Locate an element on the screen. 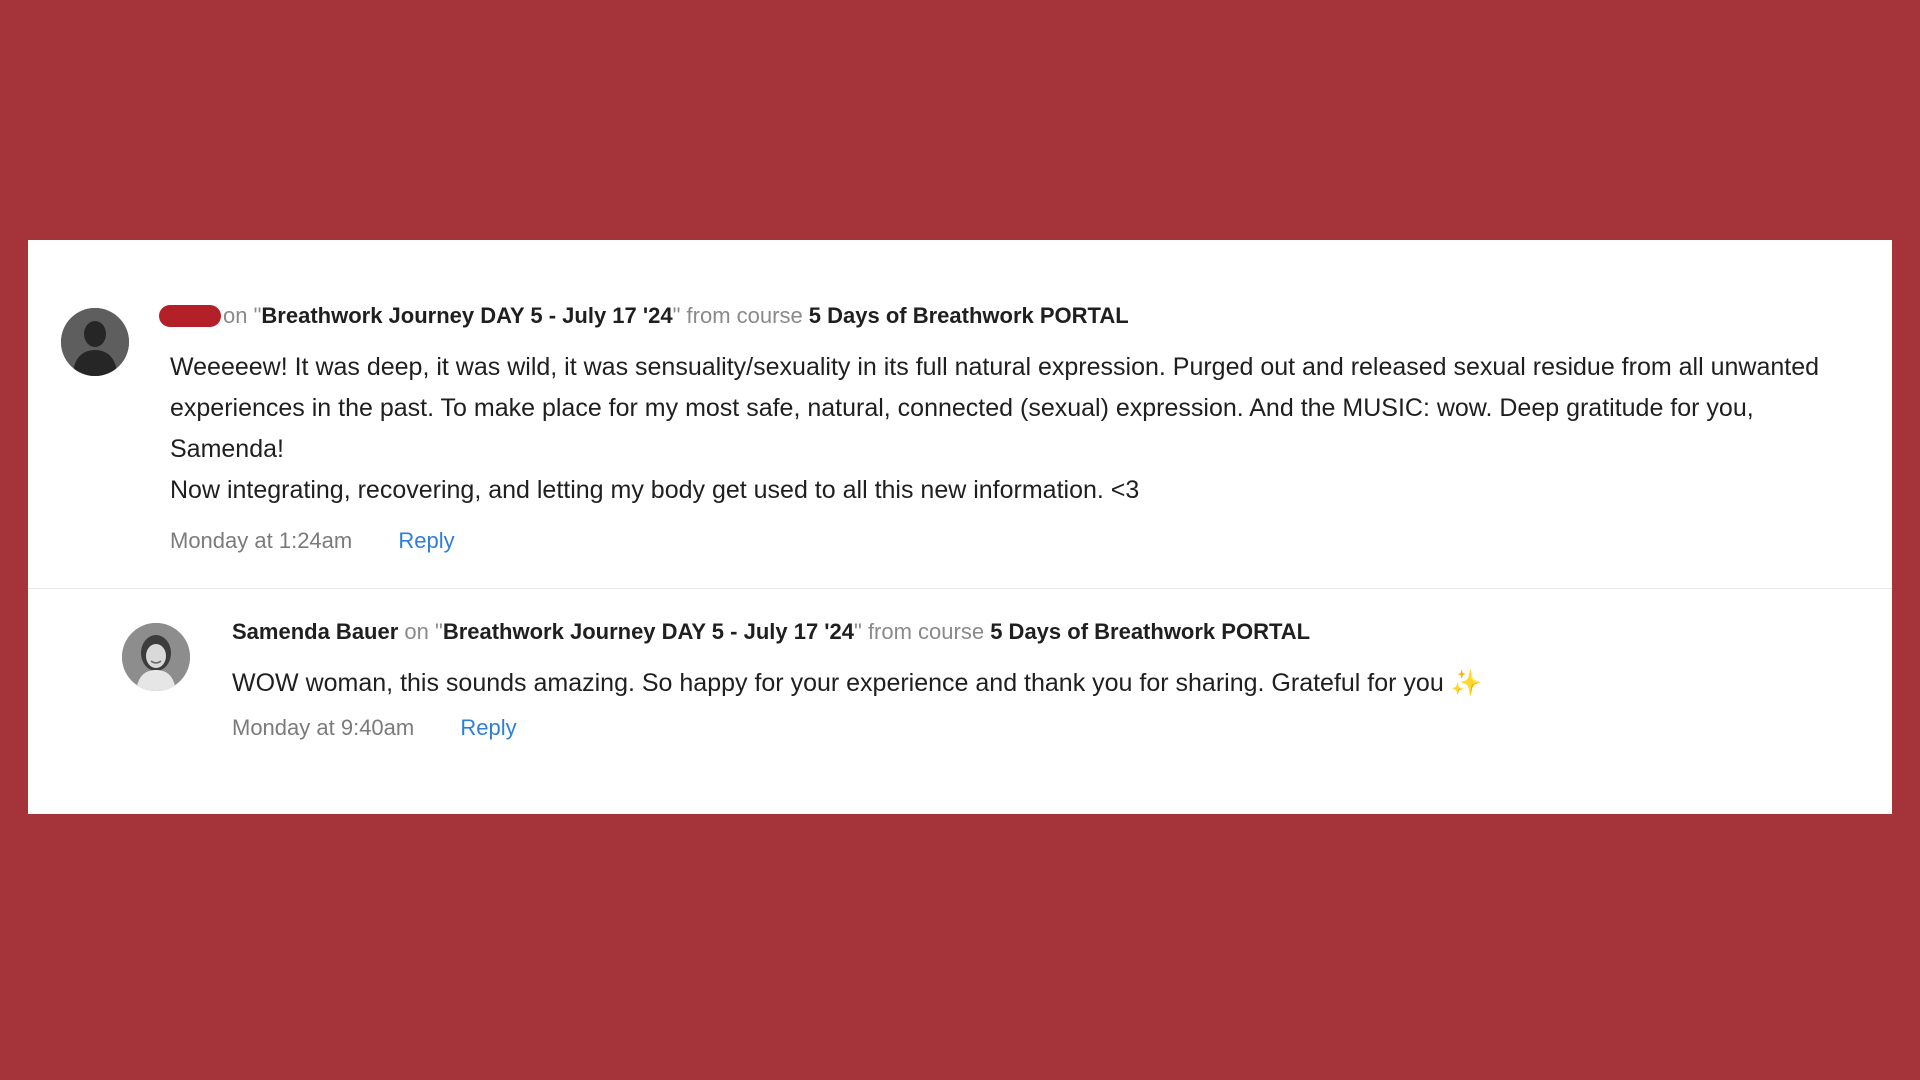 This screenshot has height=1080, width=1920. comment-footer: Monday at 9:40am Reply is located at coordinates (374, 728).